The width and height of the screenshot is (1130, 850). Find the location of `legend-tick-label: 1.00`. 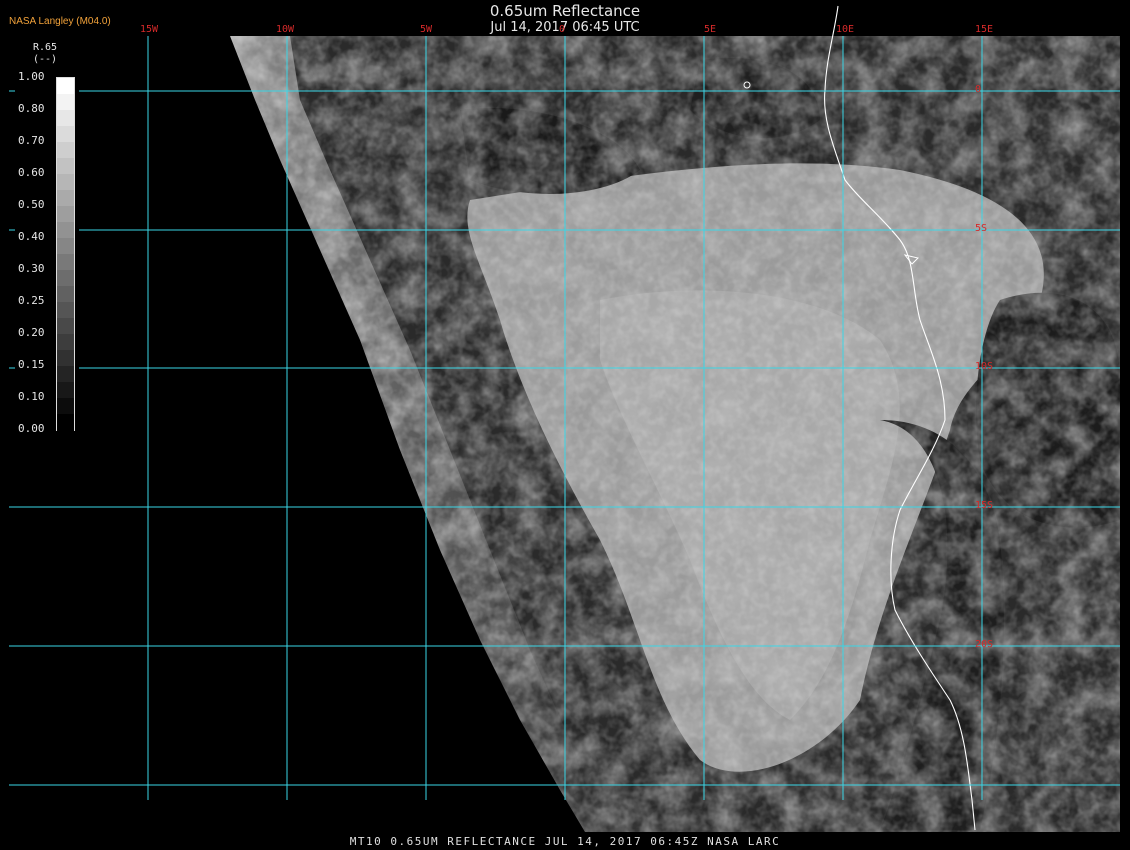

legend-tick-label: 1.00 is located at coordinates (31, 76).